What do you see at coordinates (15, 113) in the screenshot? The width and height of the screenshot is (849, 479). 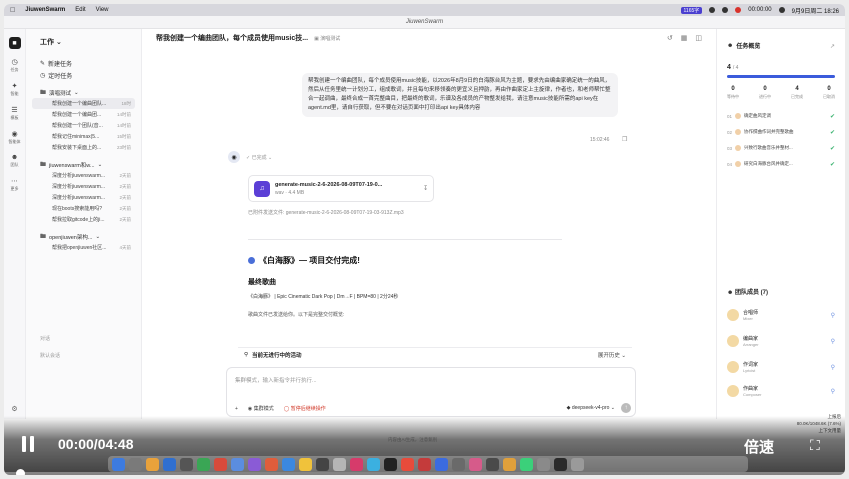 I see `rail-item-templates: ☰ 模板` at bounding box center [15, 113].